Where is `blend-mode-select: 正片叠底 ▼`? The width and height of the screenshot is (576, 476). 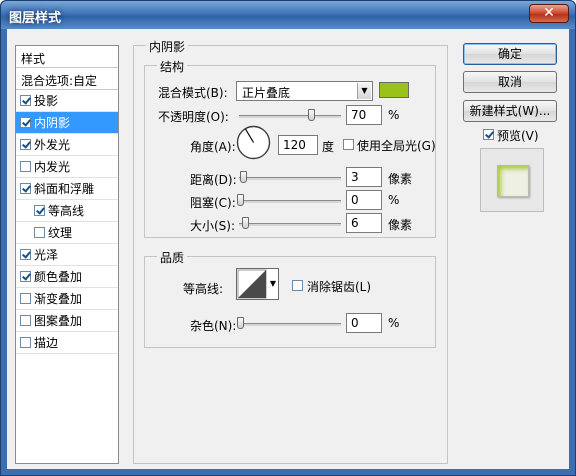 blend-mode-select: 正片叠底 ▼ is located at coordinates (304, 91).